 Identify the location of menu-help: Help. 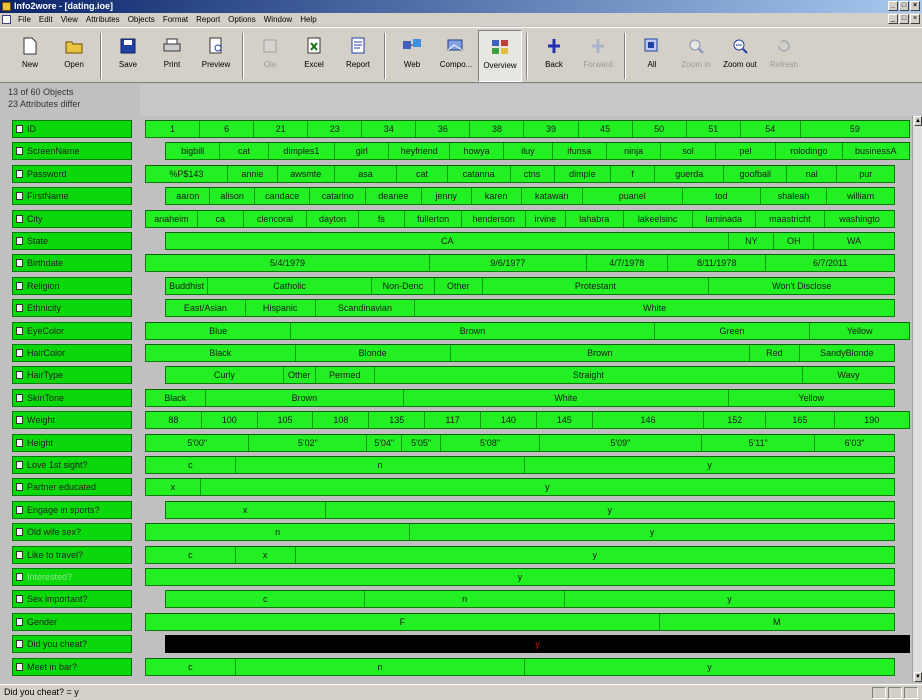
(308, 19).